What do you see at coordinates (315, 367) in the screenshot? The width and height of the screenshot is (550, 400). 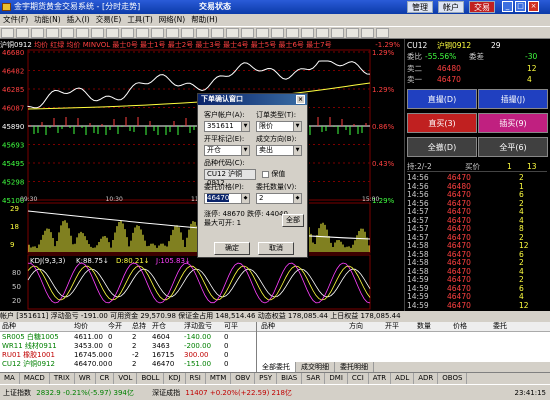 I see `orders-tab: 成交明细` at bounding box center [315, 367].